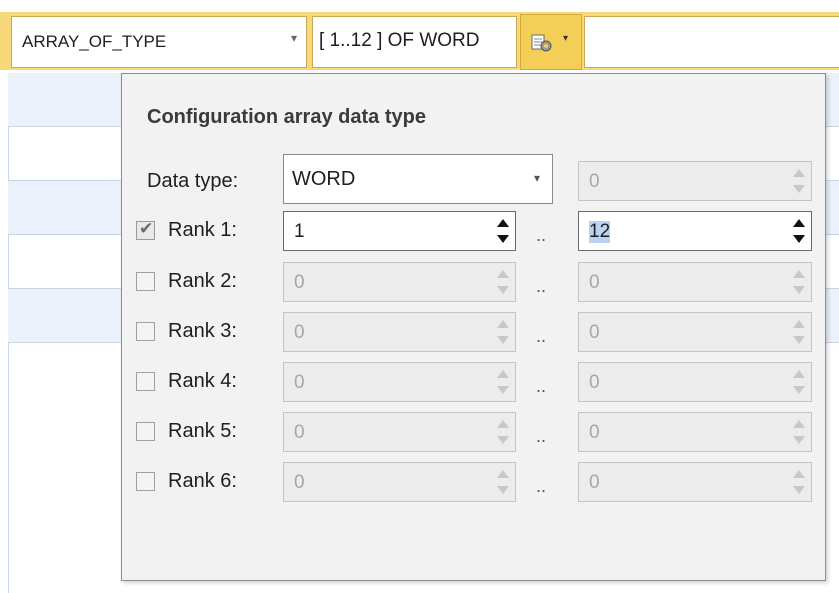 The height and width of the screenshot is (593, 839). Describe the element at coordinates (594, 181) in the screenshot. I see `data-type-extra-value: 0` at that location.